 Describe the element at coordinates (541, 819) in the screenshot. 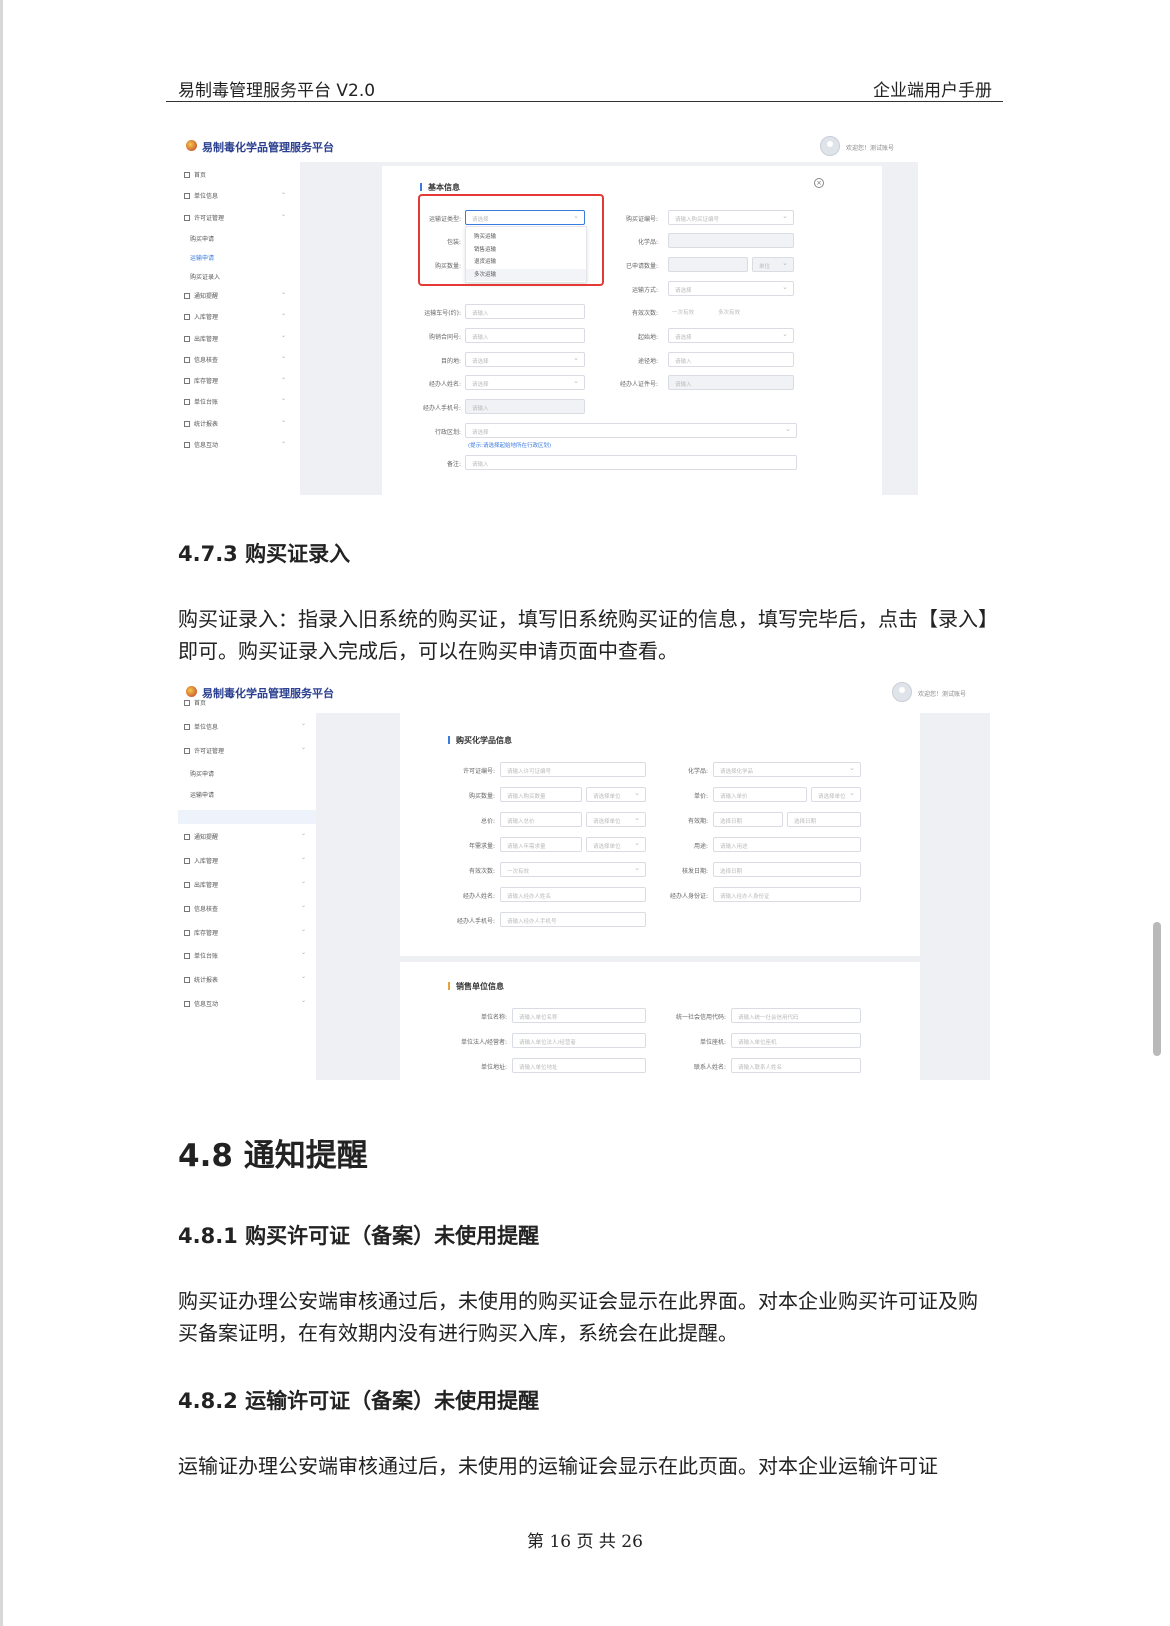

I see `row1-left-2-input: 请输入总价` at that location.